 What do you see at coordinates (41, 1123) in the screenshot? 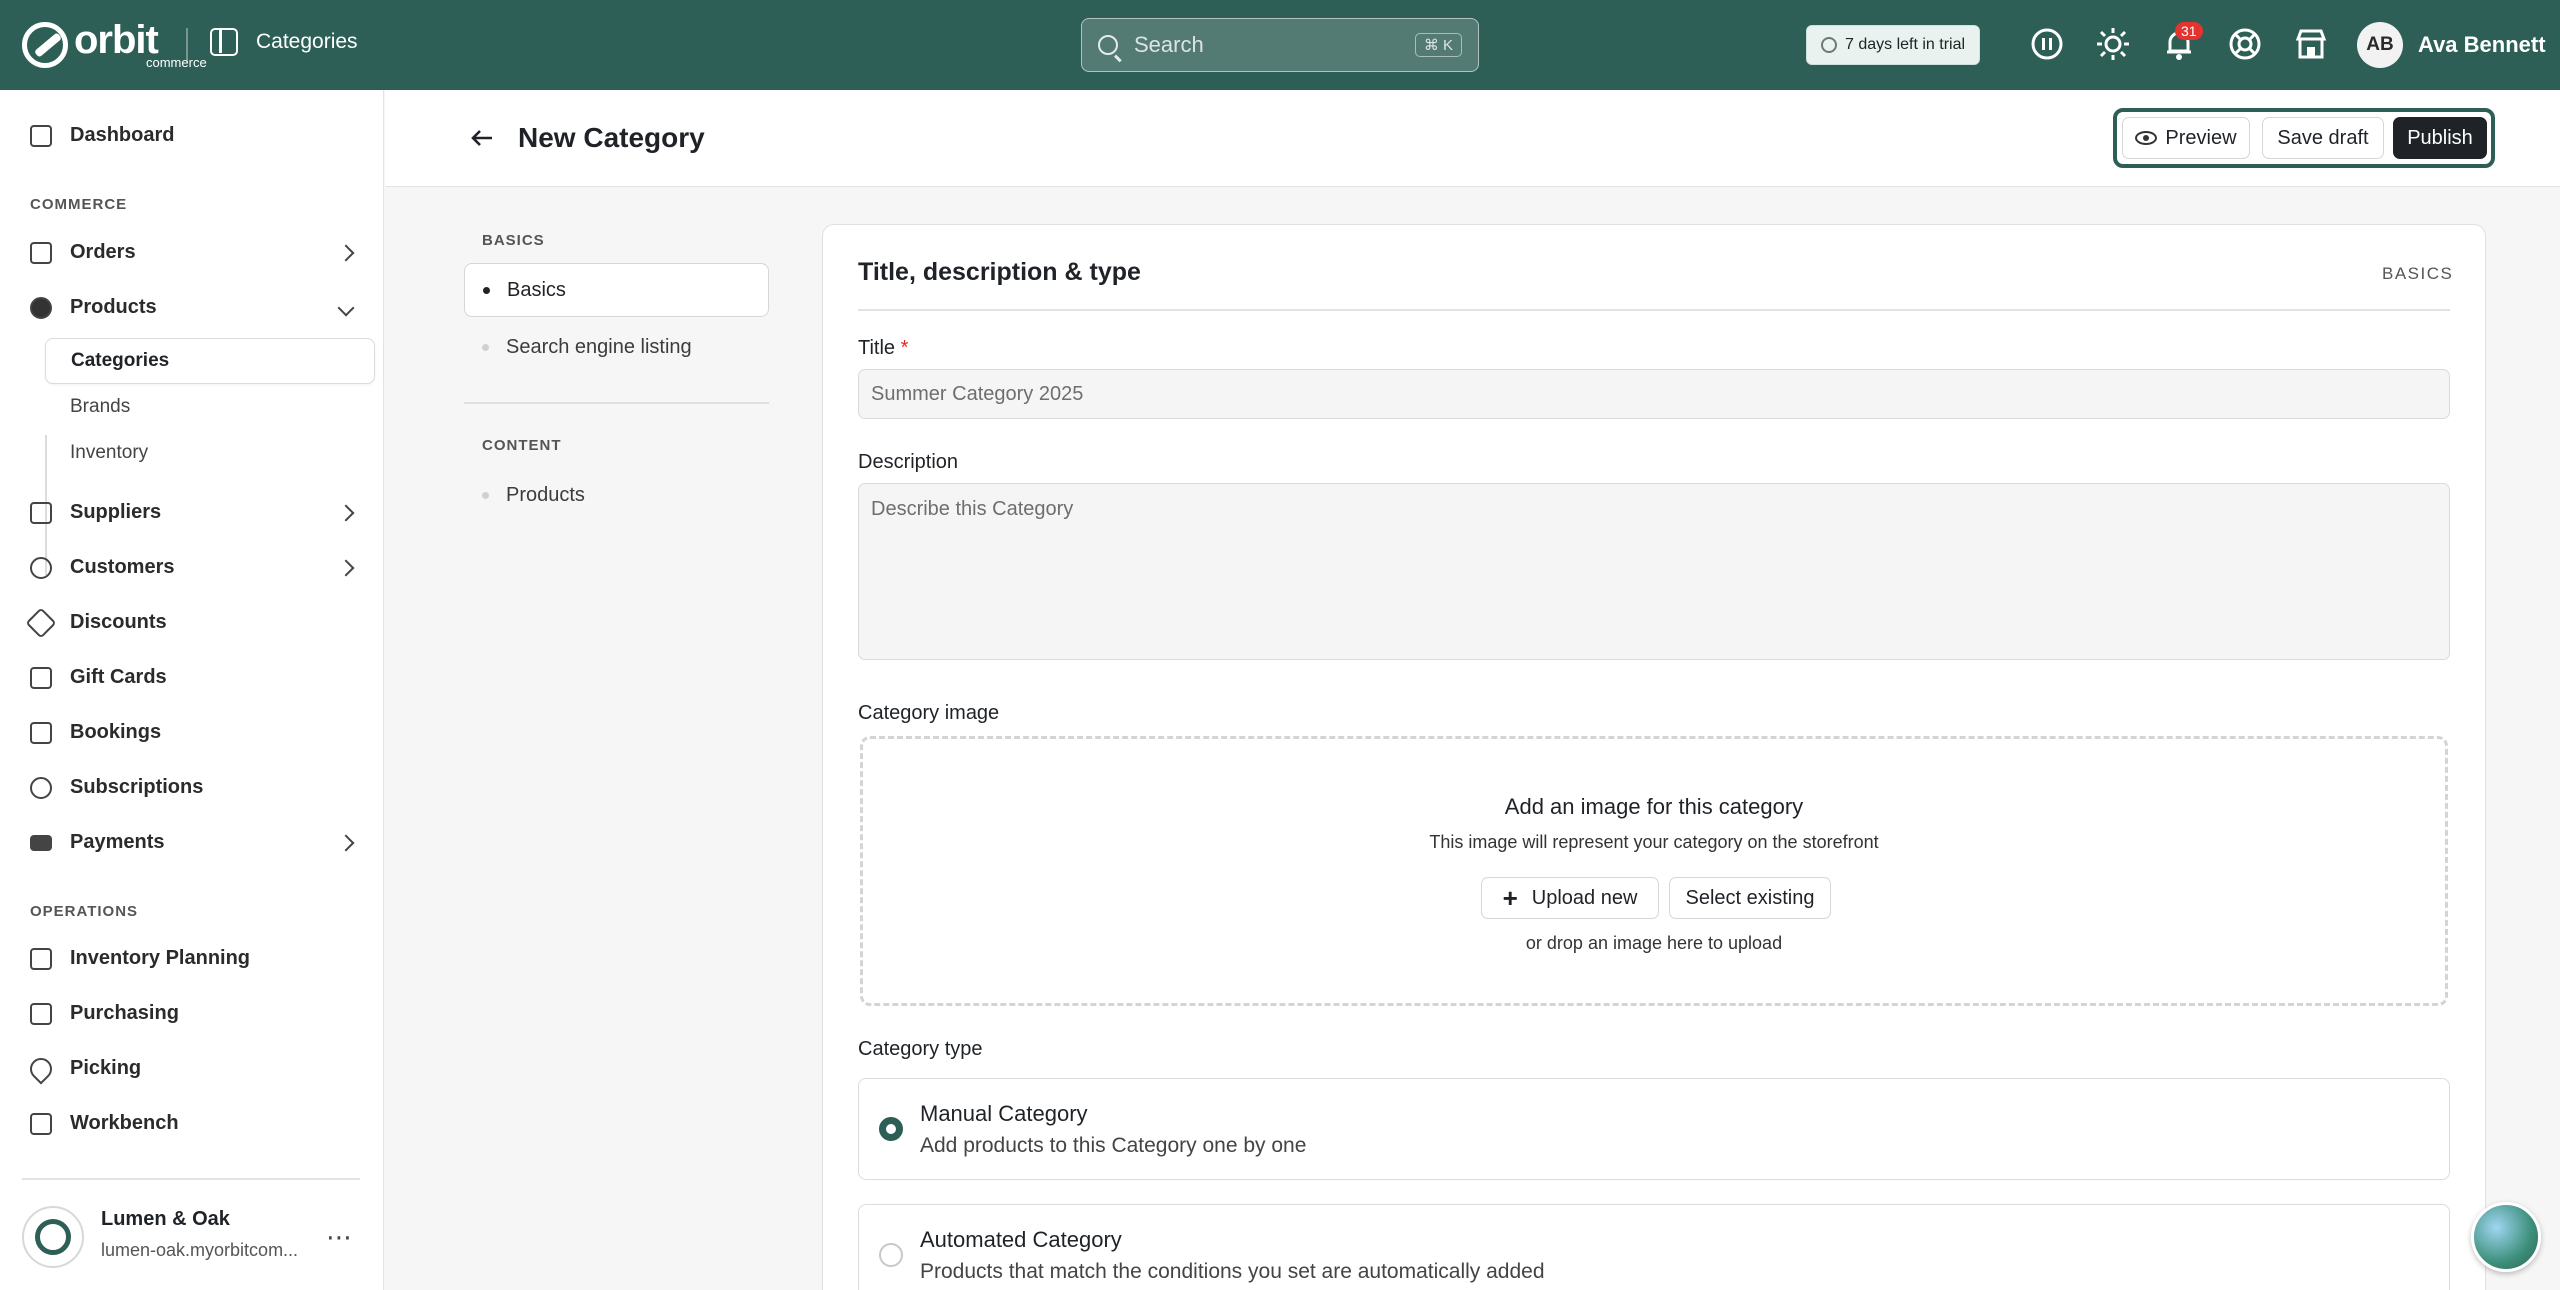
I see `workbench-icon` at bounding box center [41, 1123].